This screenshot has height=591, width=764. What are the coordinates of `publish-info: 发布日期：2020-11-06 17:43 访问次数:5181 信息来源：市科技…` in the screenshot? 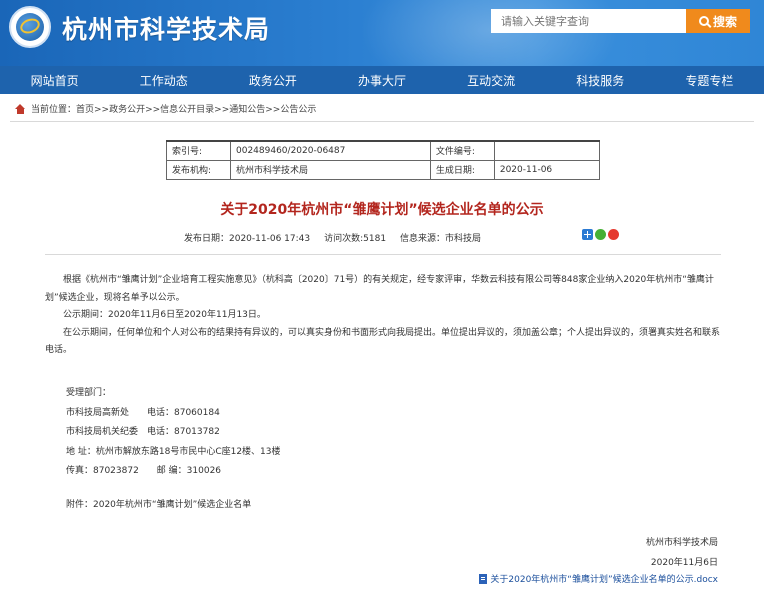 It's located at (332, 237).